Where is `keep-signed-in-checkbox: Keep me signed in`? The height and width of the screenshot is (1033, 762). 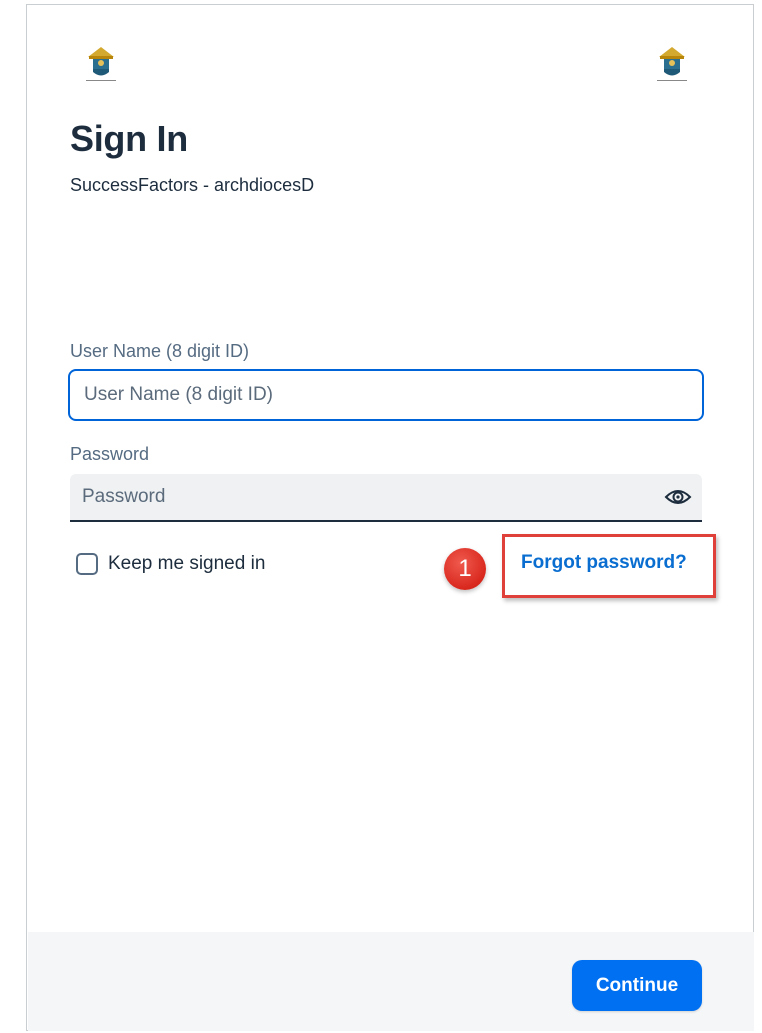 keep-signed-in-checkbox: Keep me signed in is located at coordinates (170, 564).